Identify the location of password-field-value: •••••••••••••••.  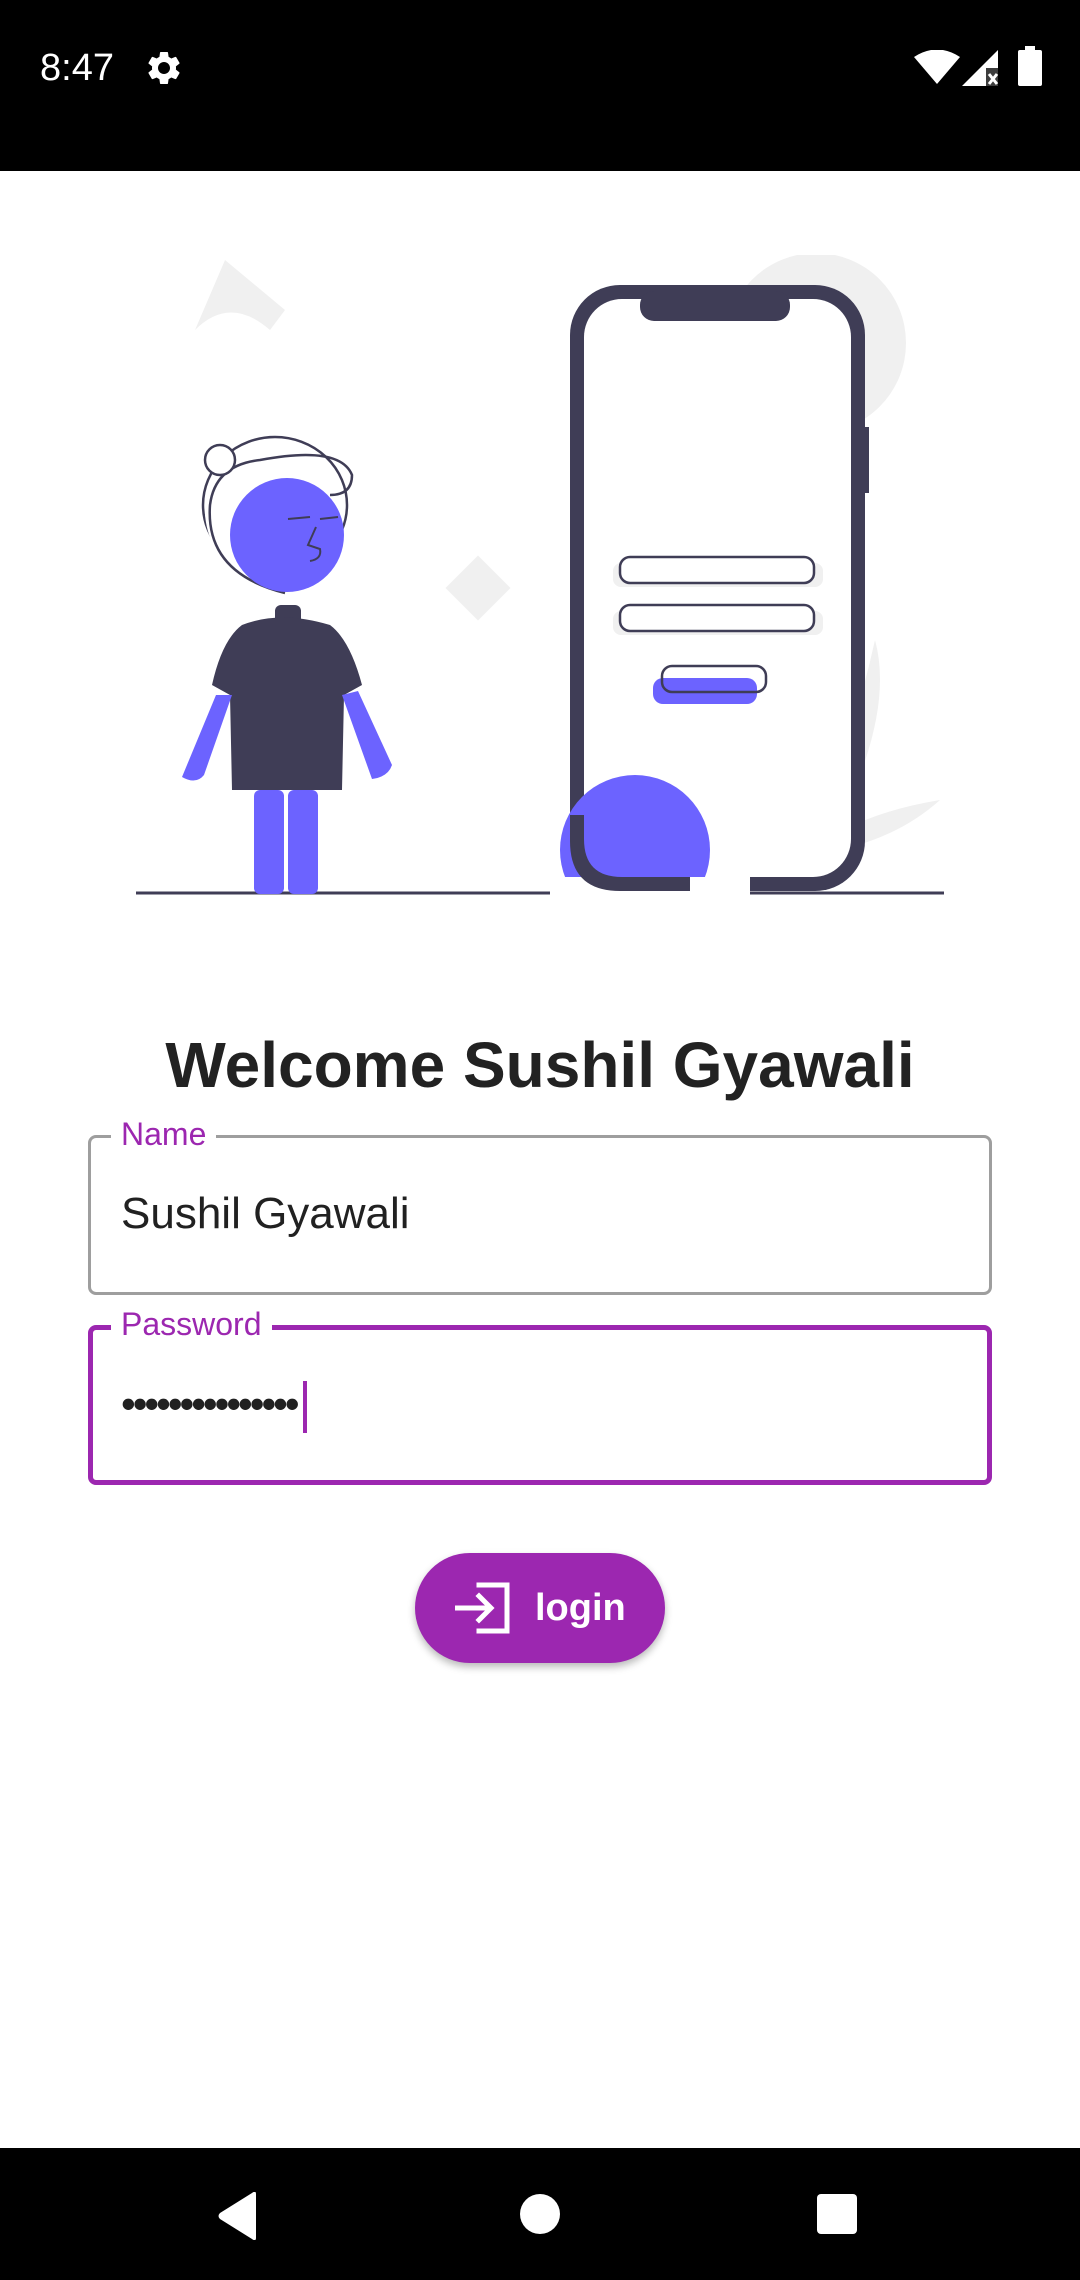
(214, 1404).